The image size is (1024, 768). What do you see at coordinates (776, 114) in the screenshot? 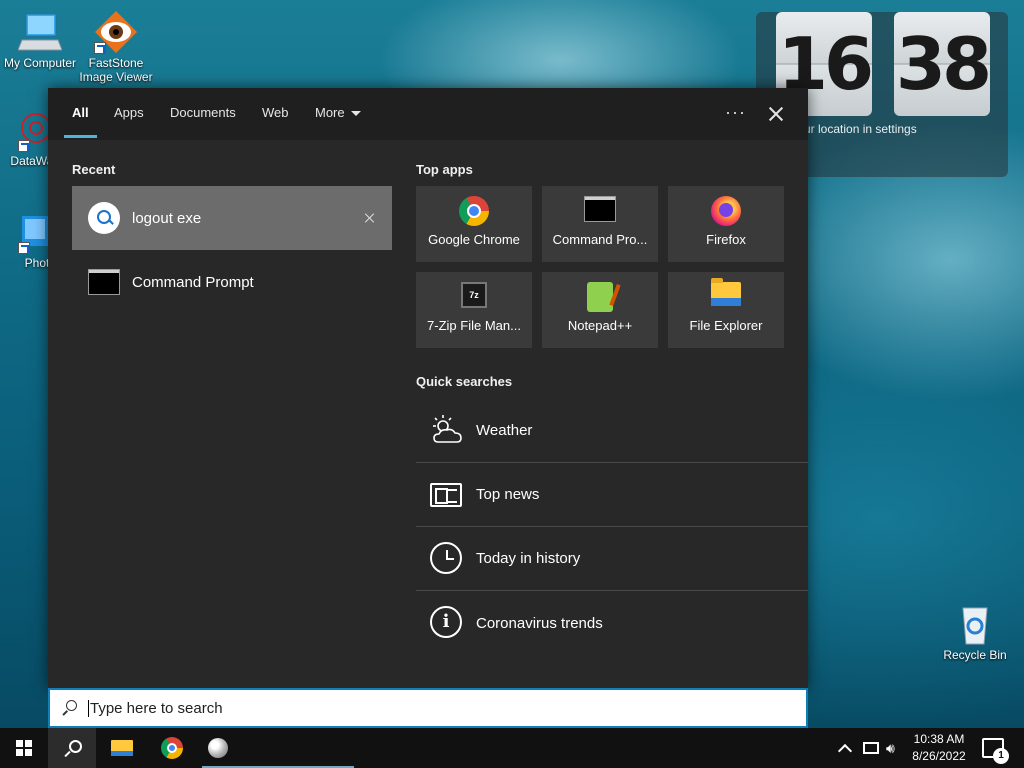
I see `close-button` at bounding box center [776, 114].